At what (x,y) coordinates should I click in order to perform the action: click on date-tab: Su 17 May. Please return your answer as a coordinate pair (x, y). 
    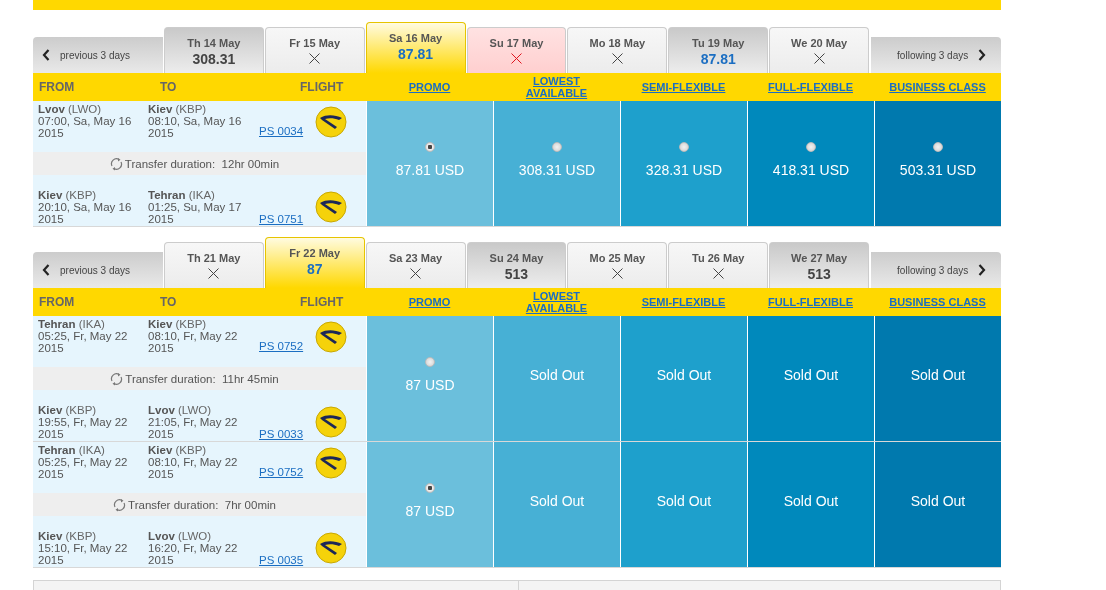
    Looking at the image, I should click on (516, 50).